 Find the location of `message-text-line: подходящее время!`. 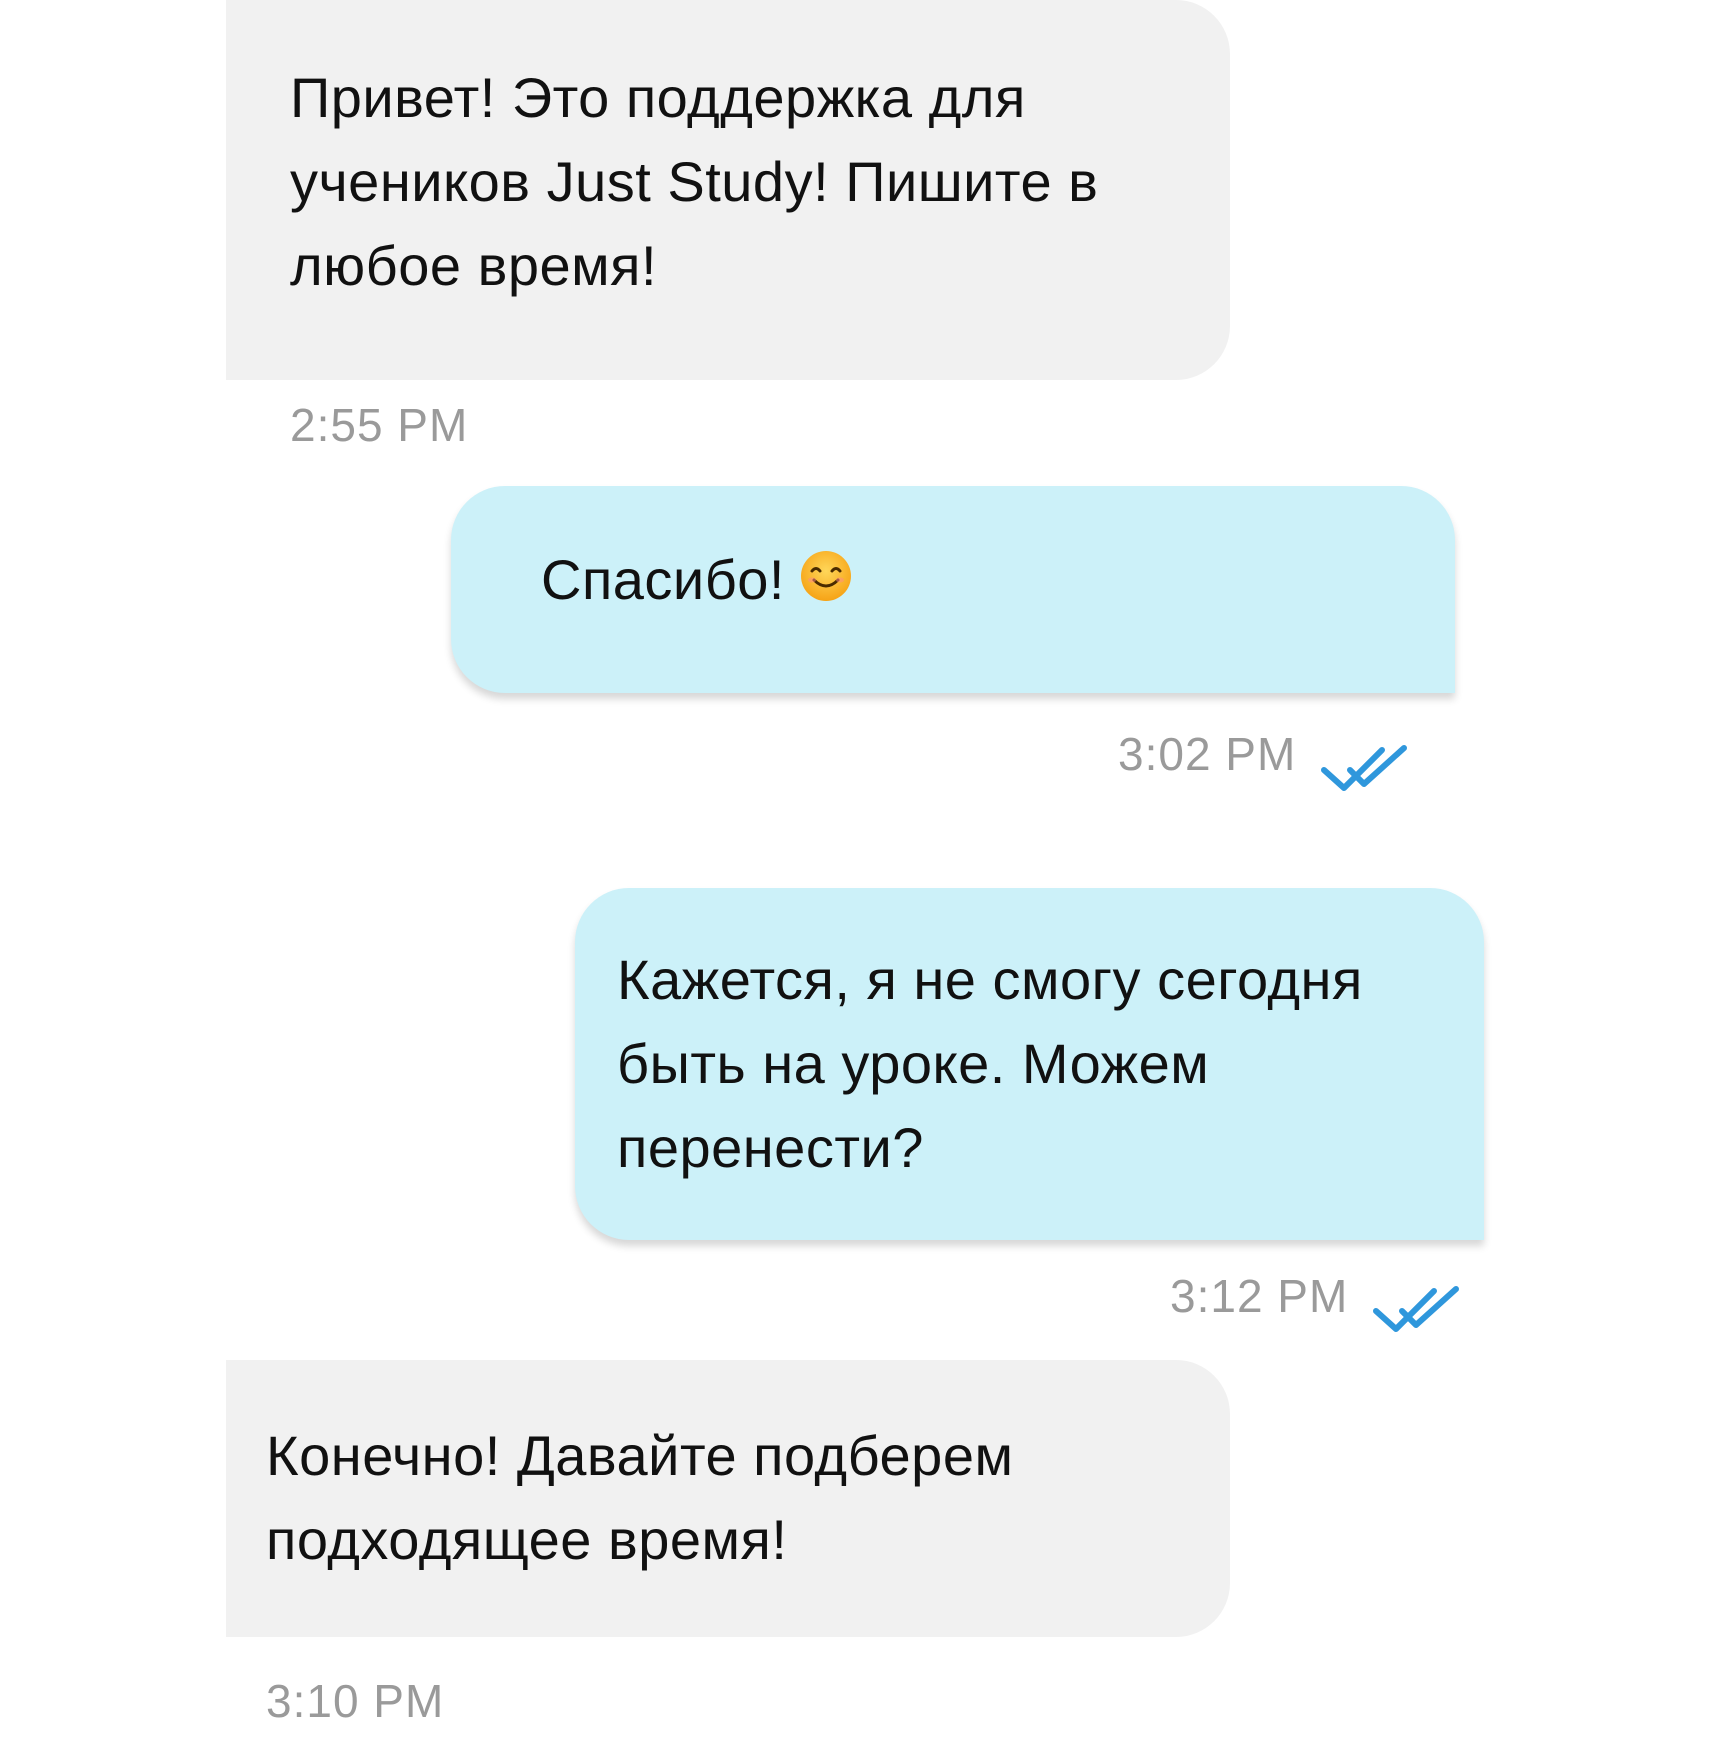

message-text-line: подходящее время! is located at coordinates (527, 1539).